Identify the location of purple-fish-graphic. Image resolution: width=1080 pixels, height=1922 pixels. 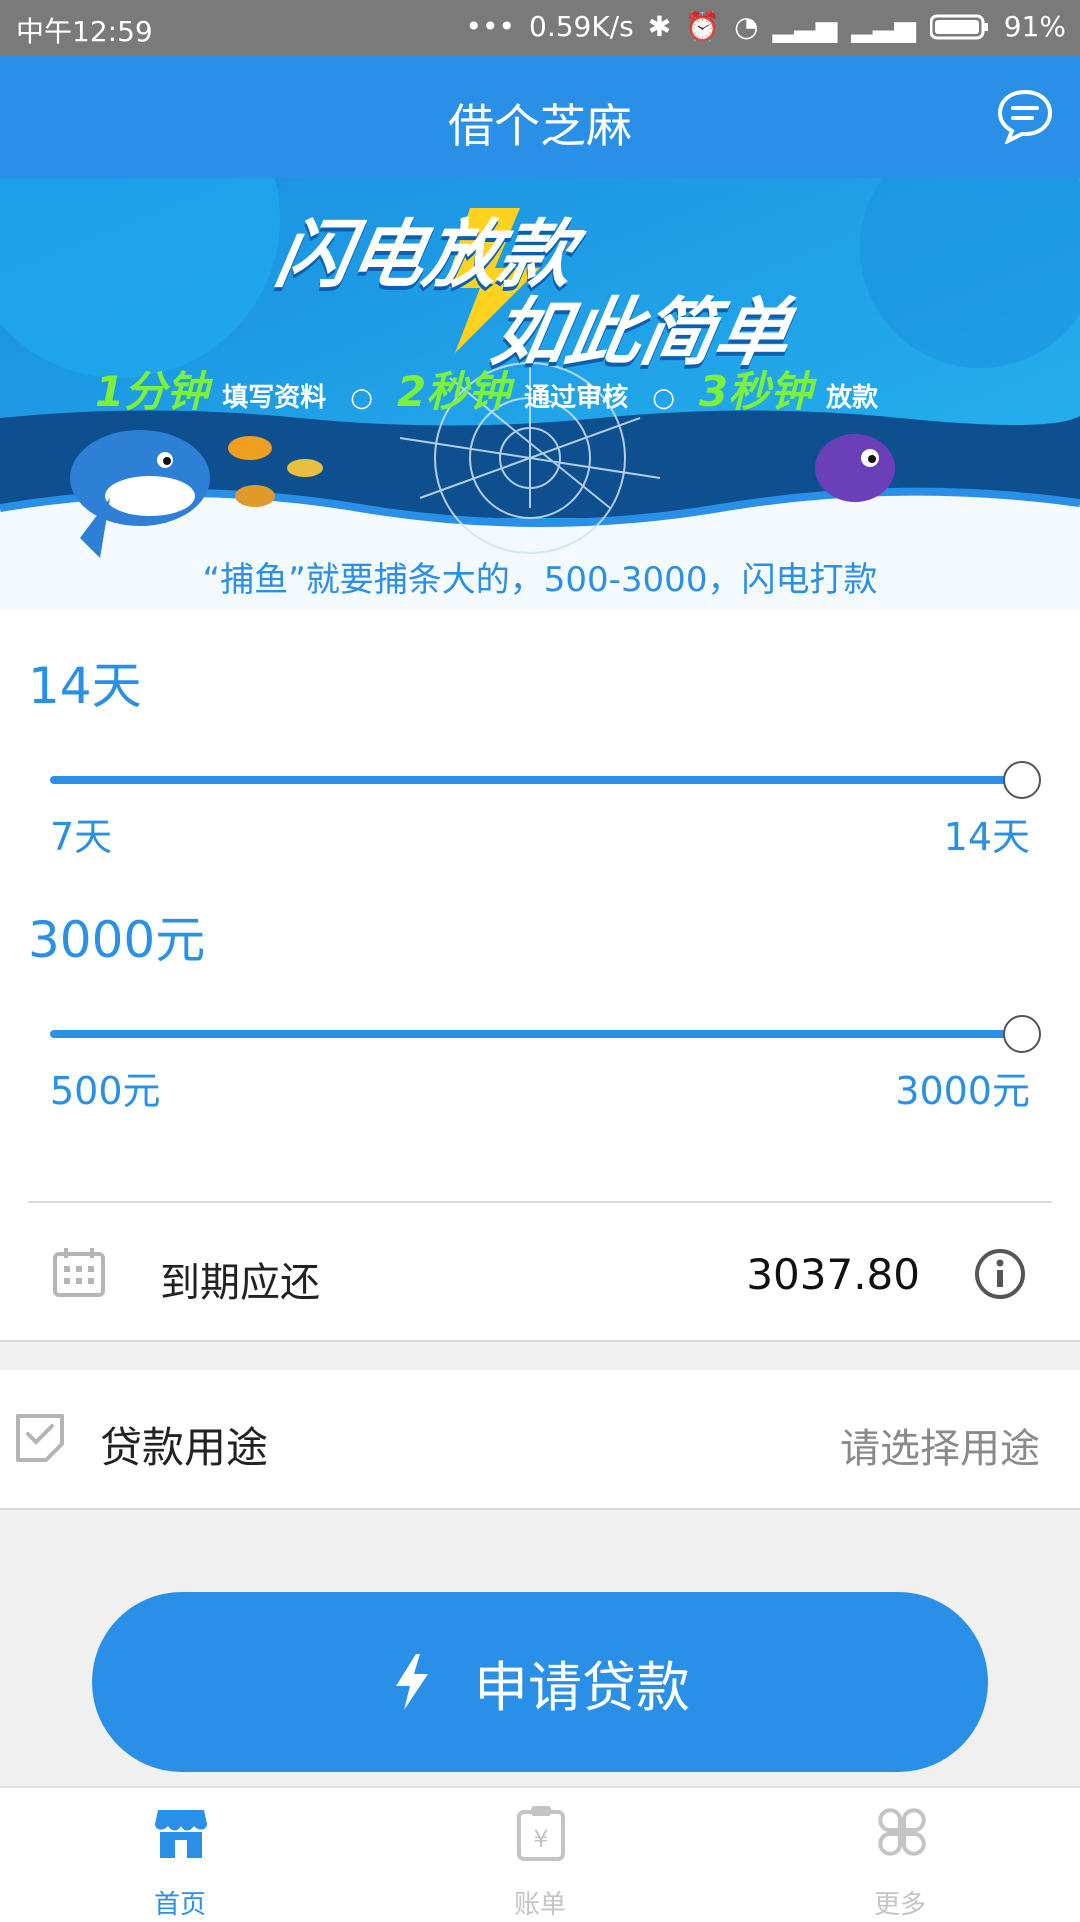
(855, 468).